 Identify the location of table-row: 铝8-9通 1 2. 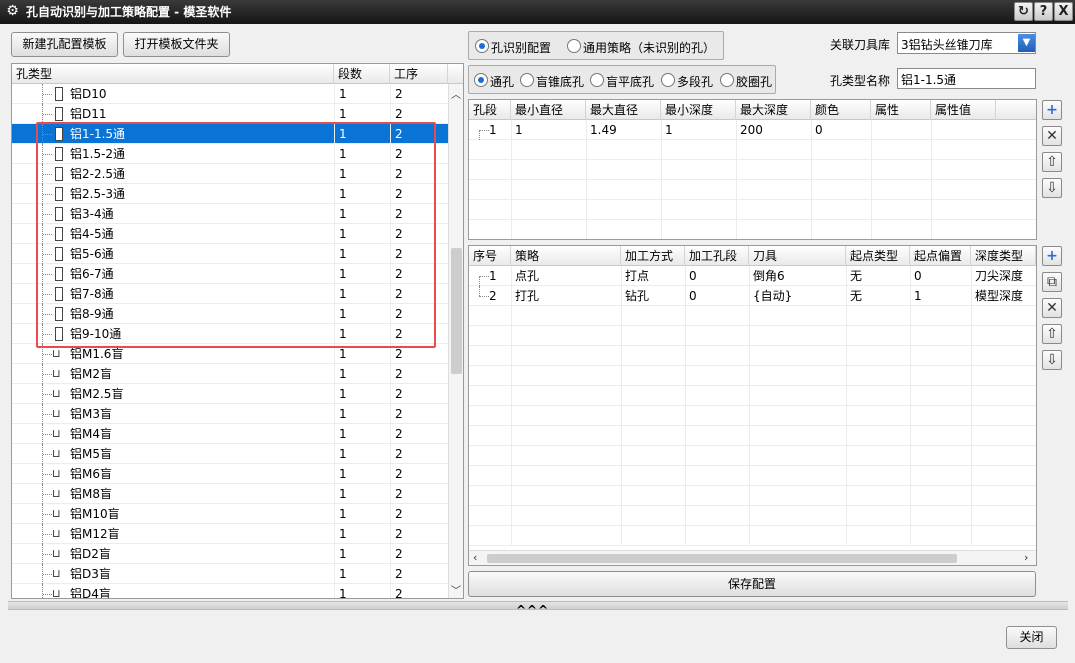
(230, 314).